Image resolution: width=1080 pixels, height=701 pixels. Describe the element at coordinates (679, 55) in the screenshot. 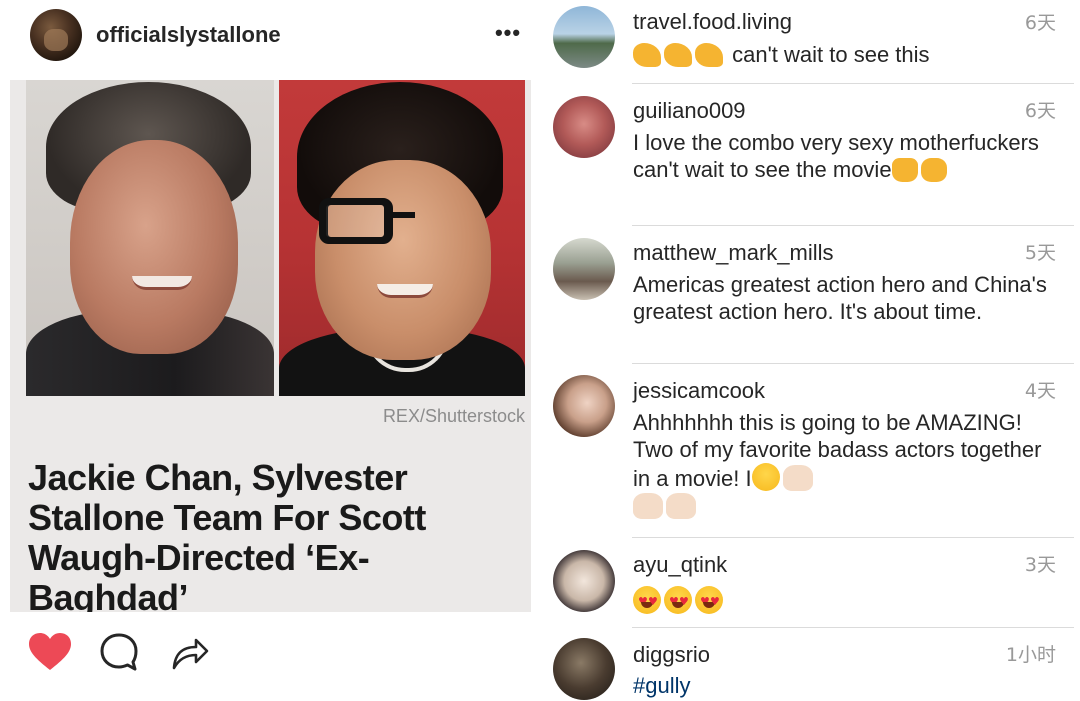

I see `flexed-biceps-icon` at that location.